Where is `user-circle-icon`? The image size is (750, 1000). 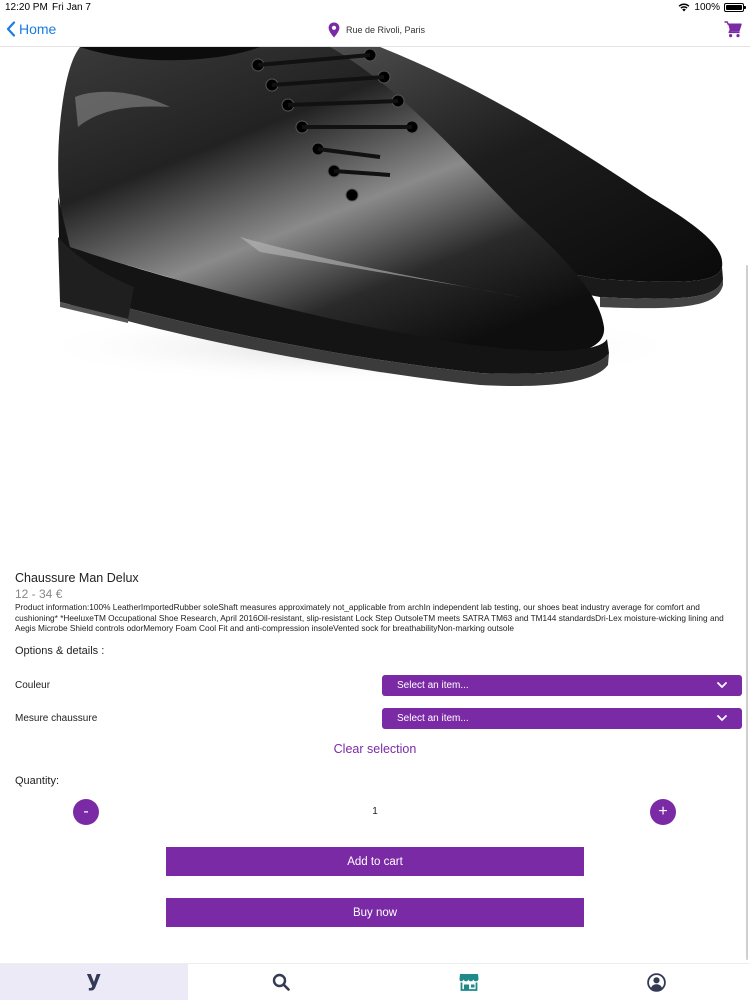 user-circle-icon is located at coordinates (656, 982).